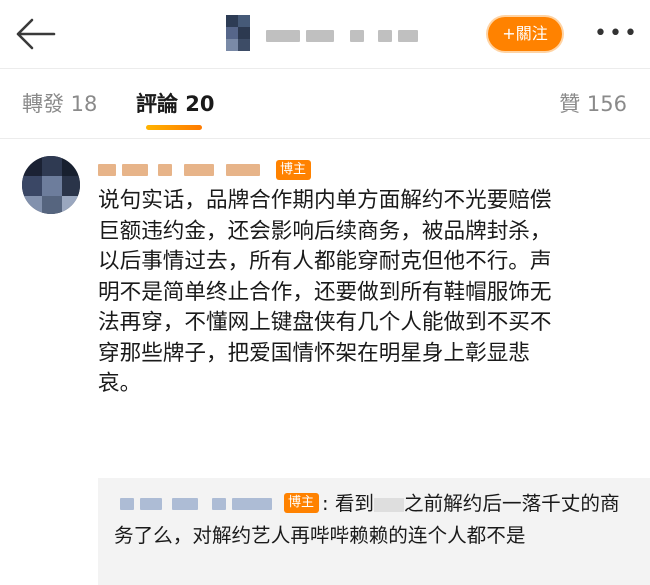 This screenshot has height=585, width=650. Describe the element at coordinates (175, 104) in the screenshot. I see `tab-comments: 評論 20` at that location.